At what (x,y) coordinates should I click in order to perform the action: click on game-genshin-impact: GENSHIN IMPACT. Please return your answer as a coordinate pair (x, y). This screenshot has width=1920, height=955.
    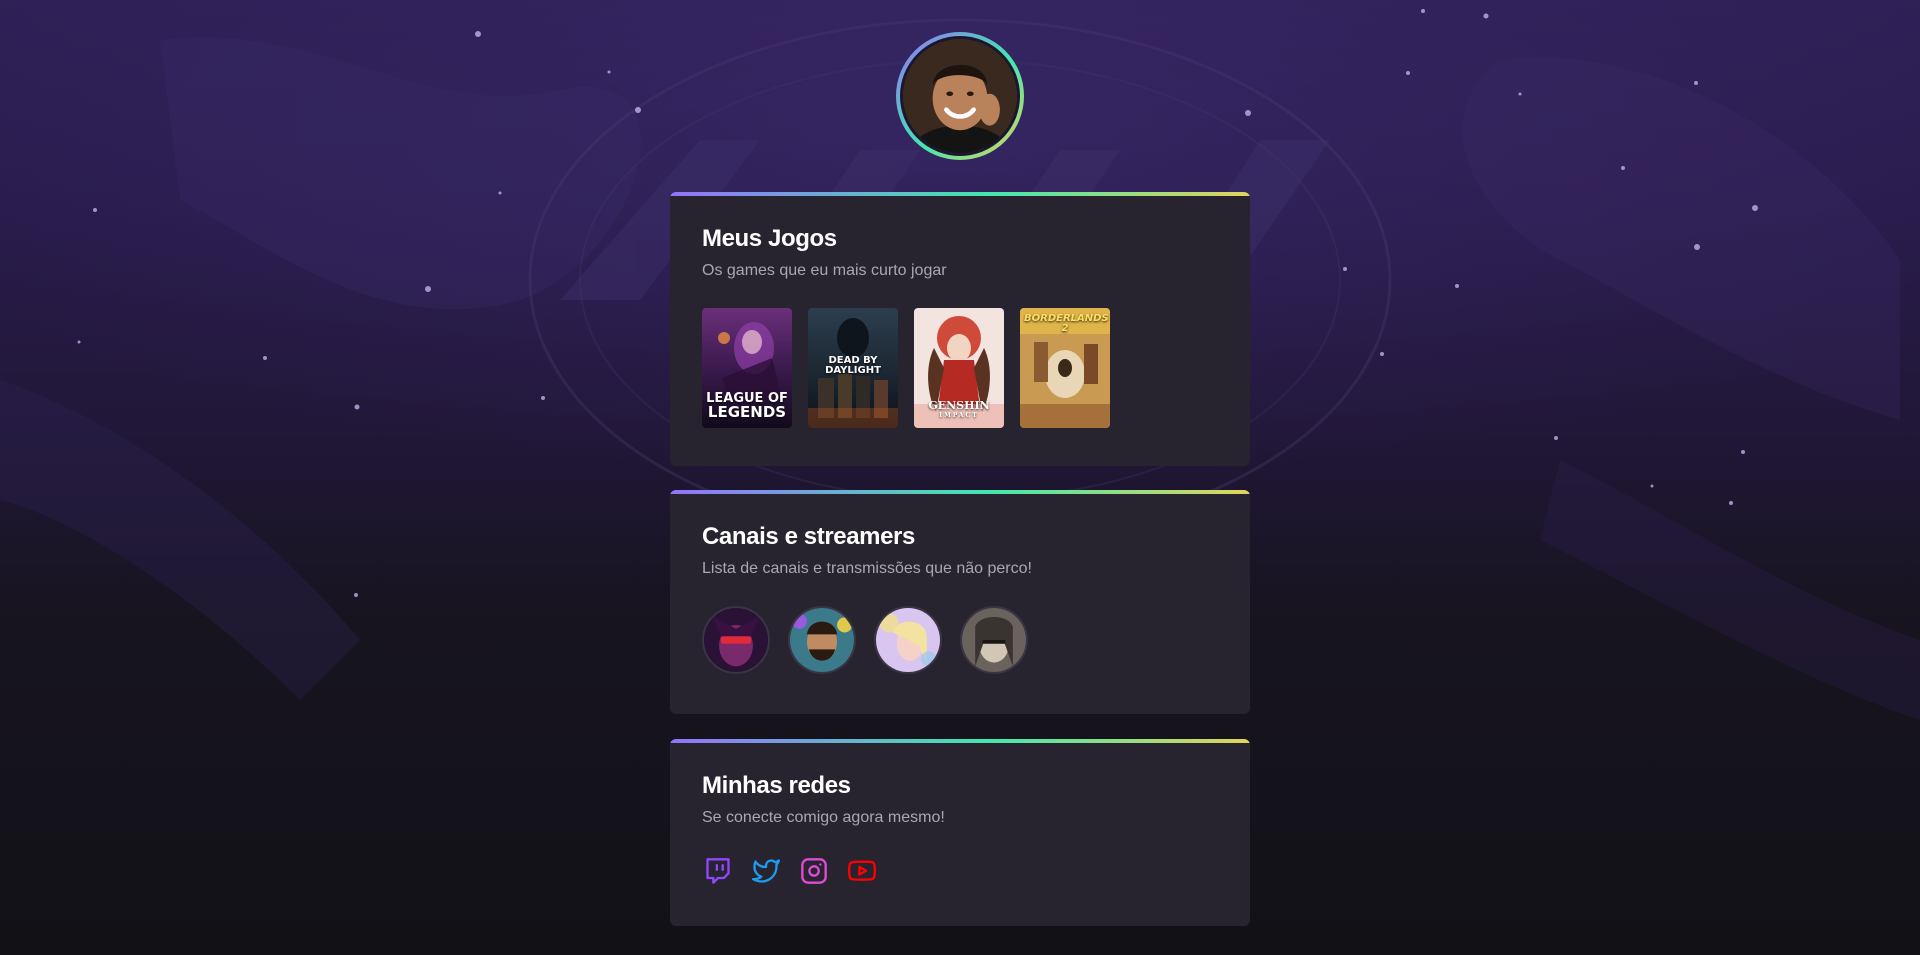
    Looking at the image, I should click on (959, 368).